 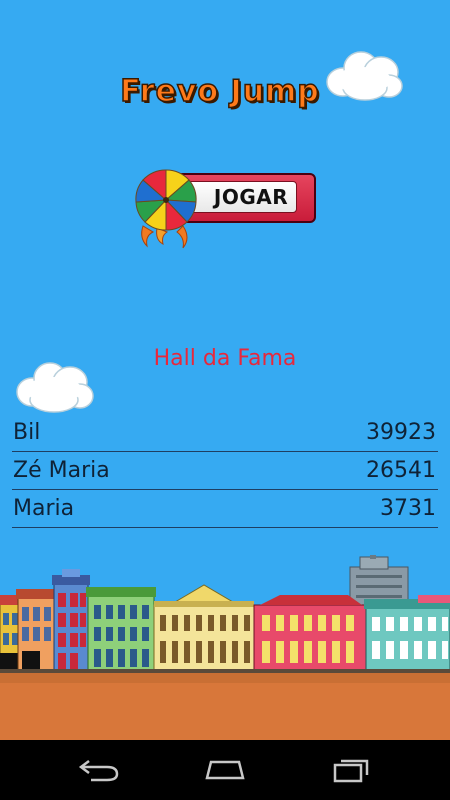 What do you see at coordinates (401, 470) in the screenshot?
I see `player-score: 26541` at bounding box center [401, 470].